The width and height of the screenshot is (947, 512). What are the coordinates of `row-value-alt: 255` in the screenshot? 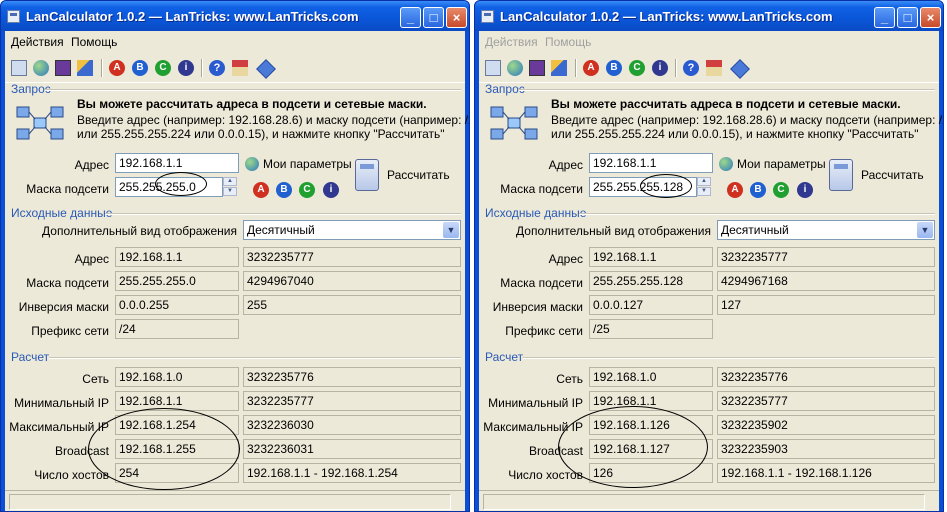 It's located at (352, 305).